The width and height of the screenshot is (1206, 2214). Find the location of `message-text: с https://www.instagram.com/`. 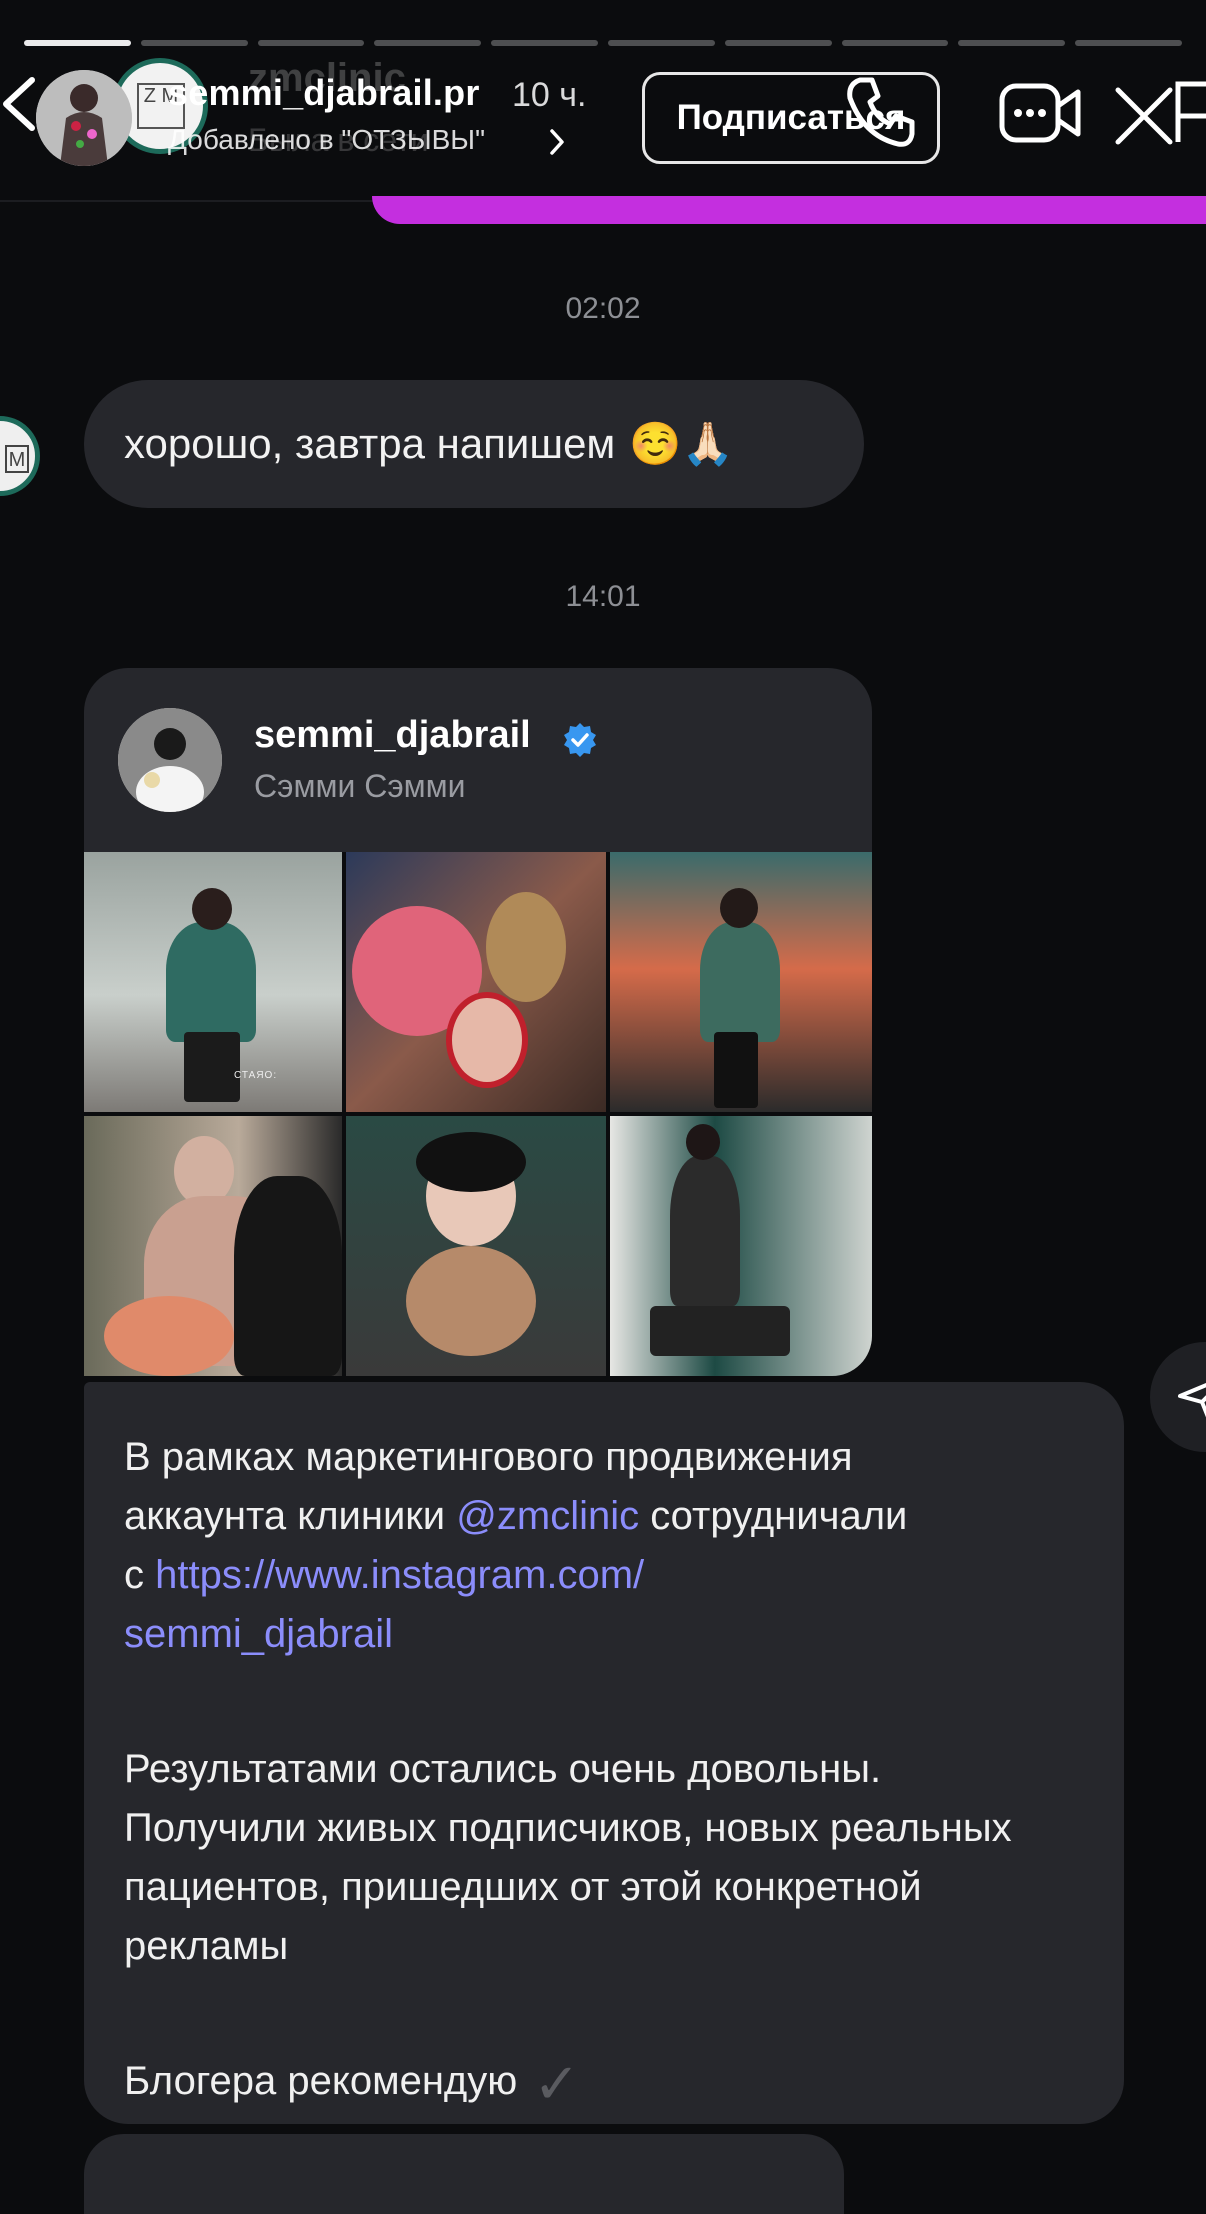

message-text: с https://www.instagram.com/ is located at coordinates (384, 1575).